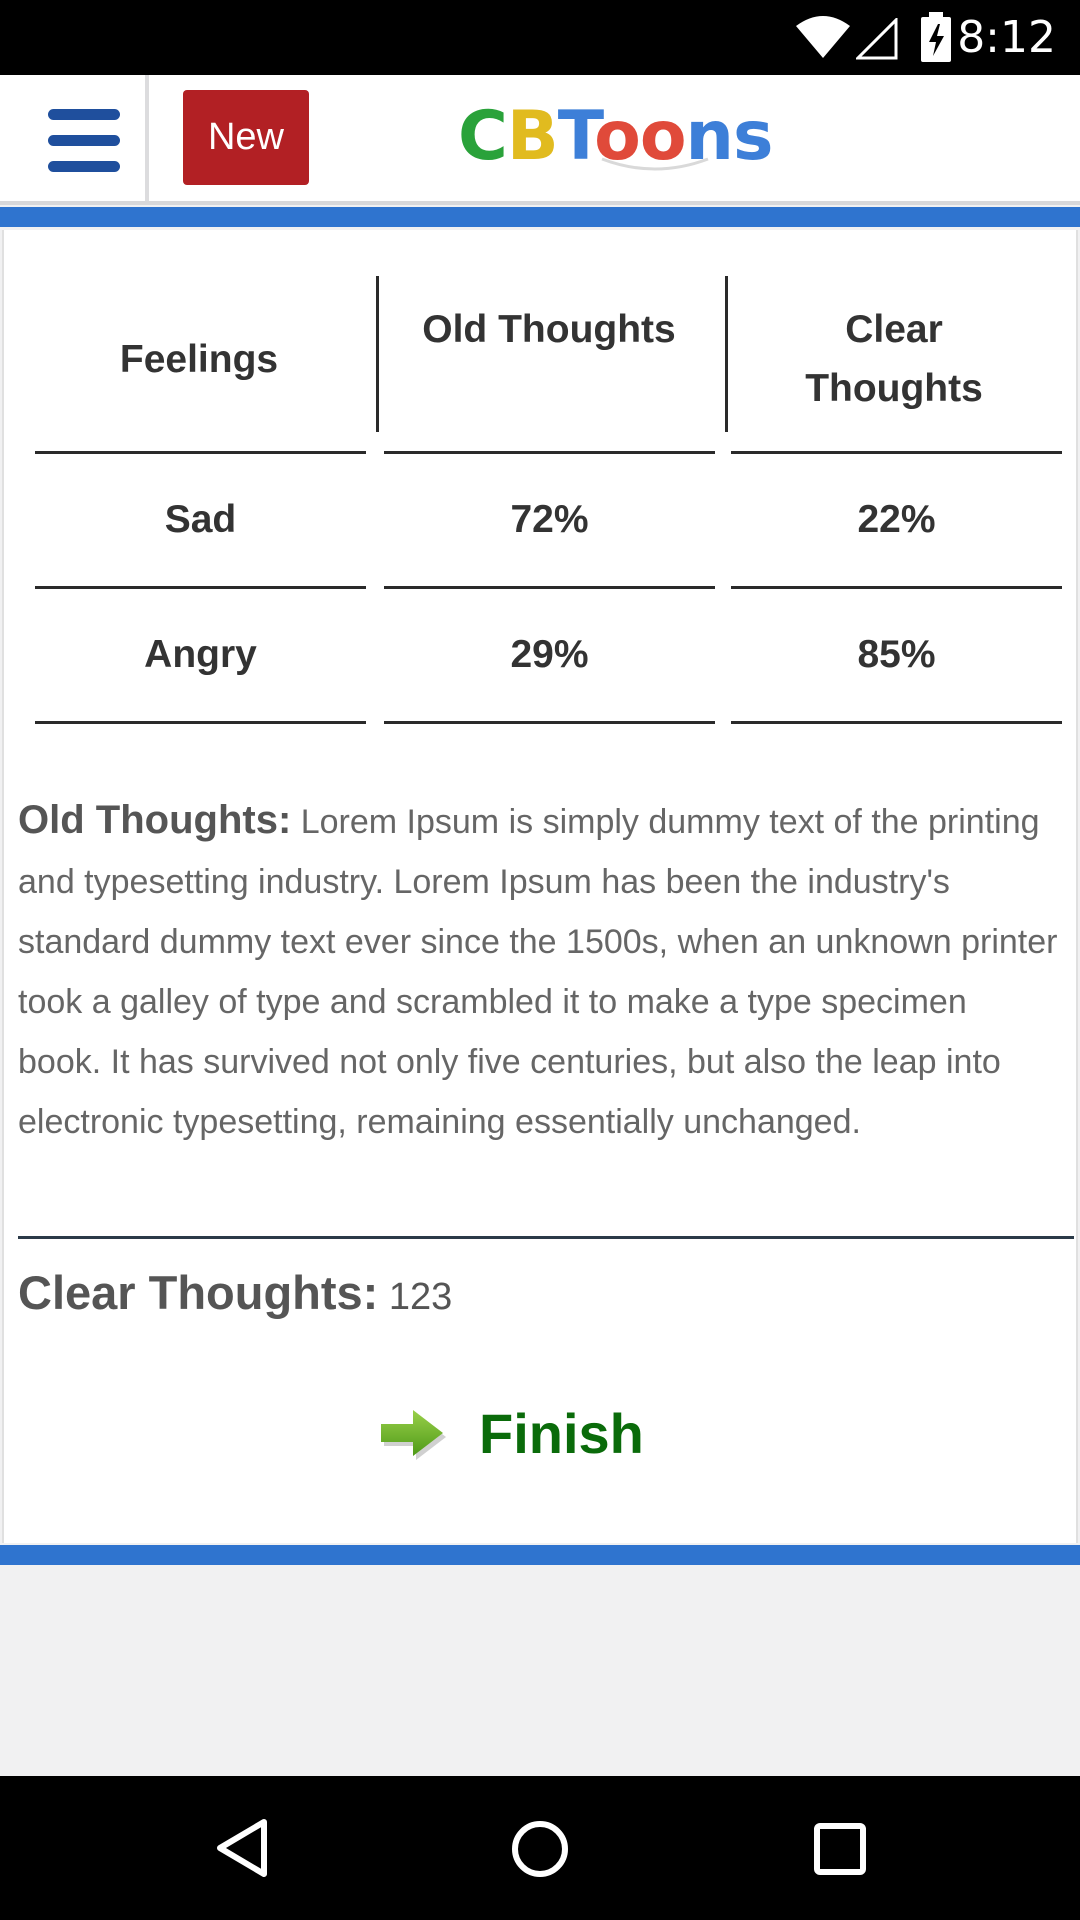  Describe the element at coordinates (242, 1848) in the screenshot. I see `back-icon` at that location.